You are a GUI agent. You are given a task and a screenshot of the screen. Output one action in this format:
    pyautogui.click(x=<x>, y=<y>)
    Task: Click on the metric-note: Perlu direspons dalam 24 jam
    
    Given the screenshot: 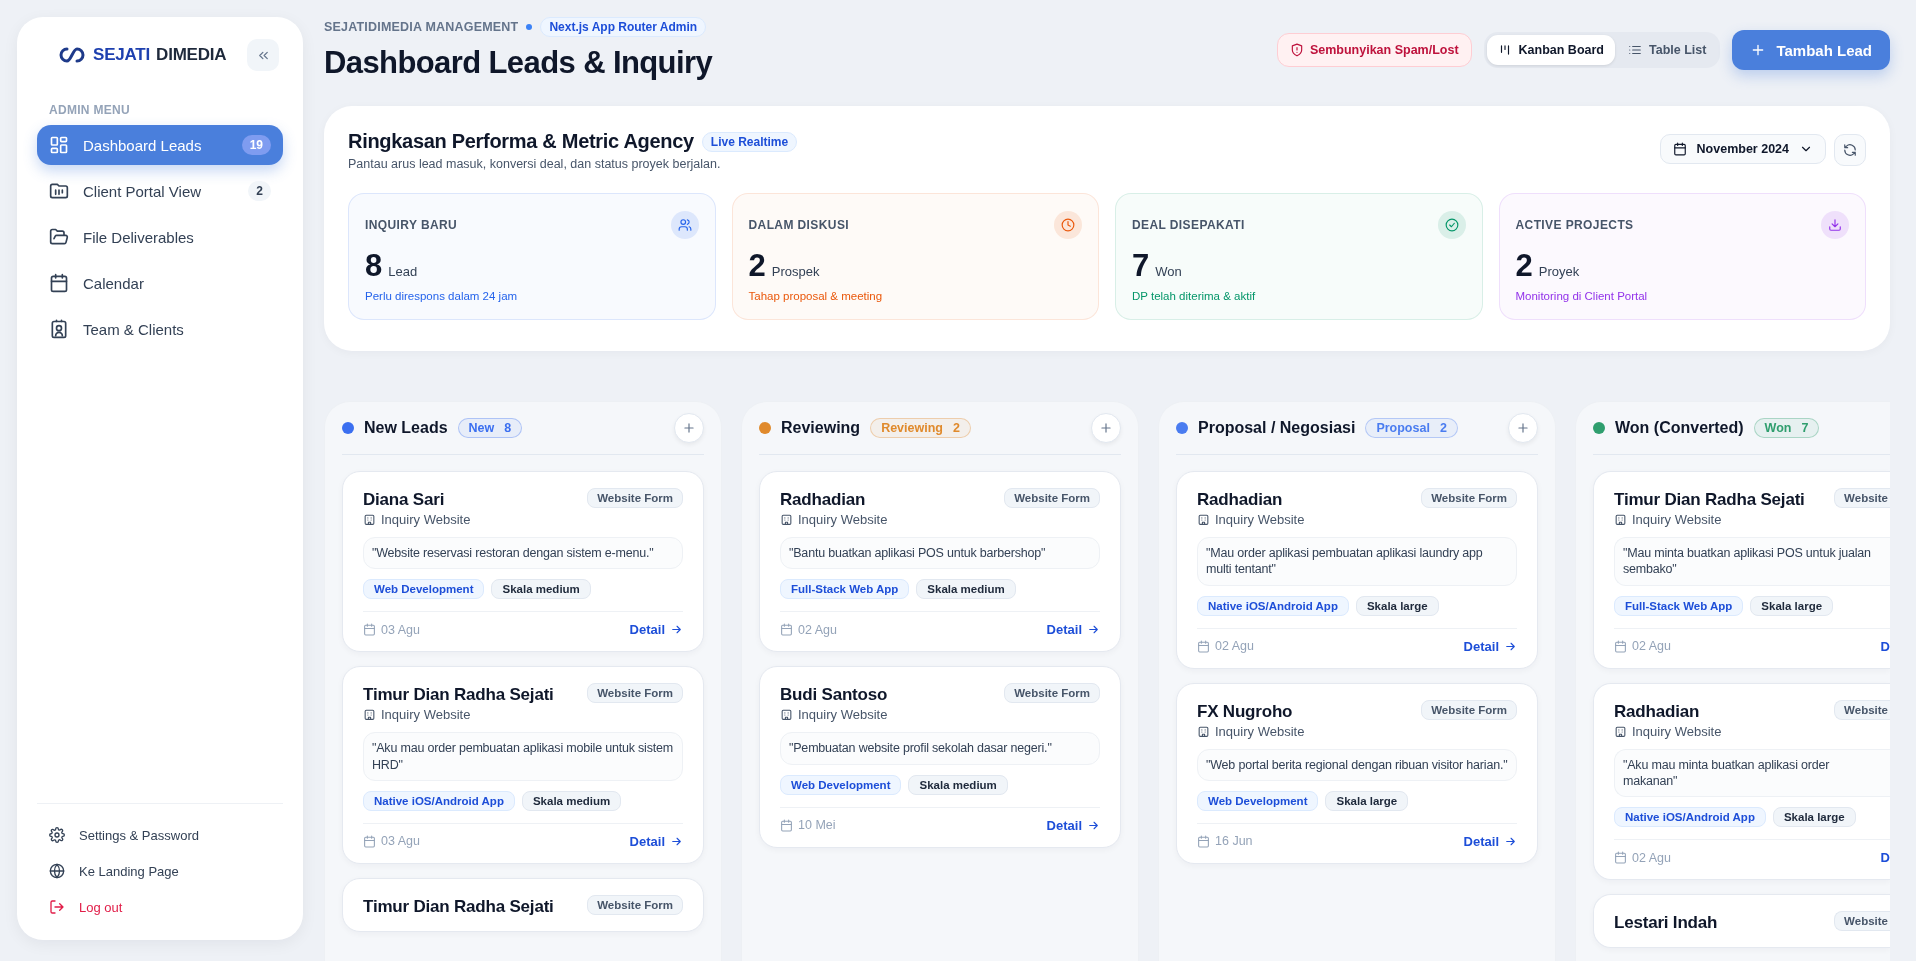 What is the action you would take?
    pyautogui.click(x=442, y=296)
    